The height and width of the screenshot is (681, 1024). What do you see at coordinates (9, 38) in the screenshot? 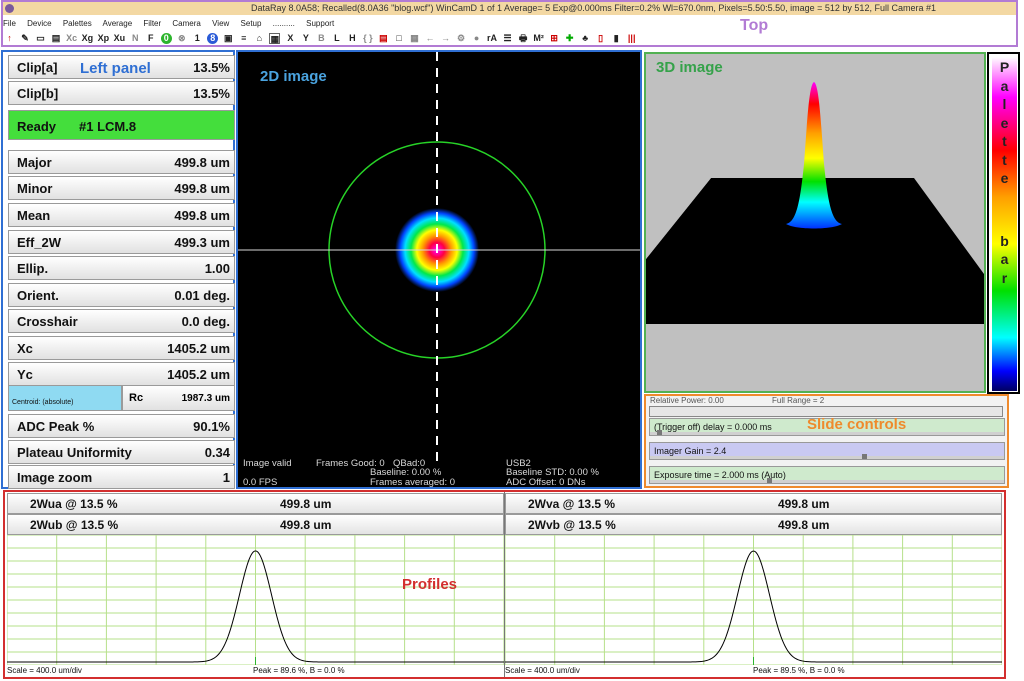
I see `up-arrow-icon: ↑` at bounding box center [9, 38].